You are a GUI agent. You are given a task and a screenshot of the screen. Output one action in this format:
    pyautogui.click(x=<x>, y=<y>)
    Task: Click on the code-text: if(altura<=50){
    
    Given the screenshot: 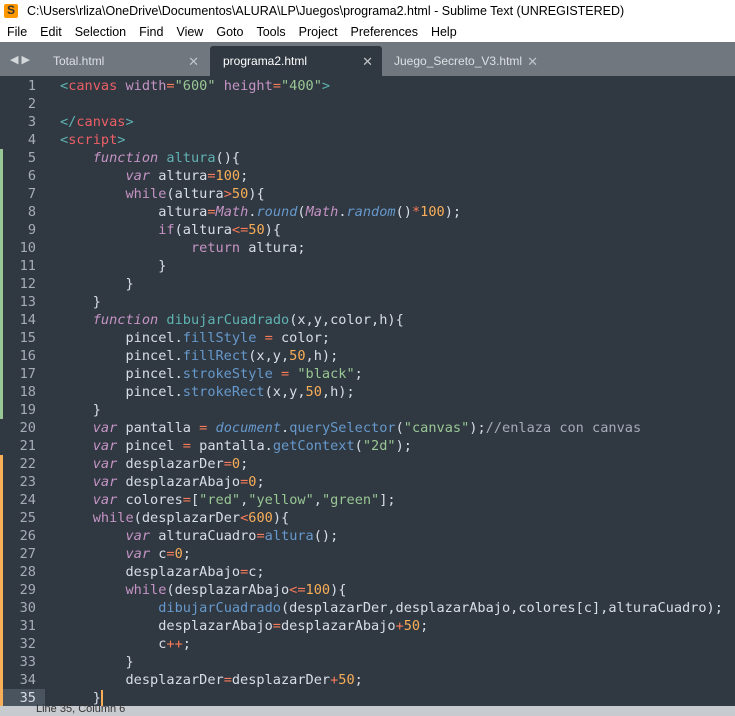 What is the action you would take?
    pyautogui.click(x=170, y=230)
    